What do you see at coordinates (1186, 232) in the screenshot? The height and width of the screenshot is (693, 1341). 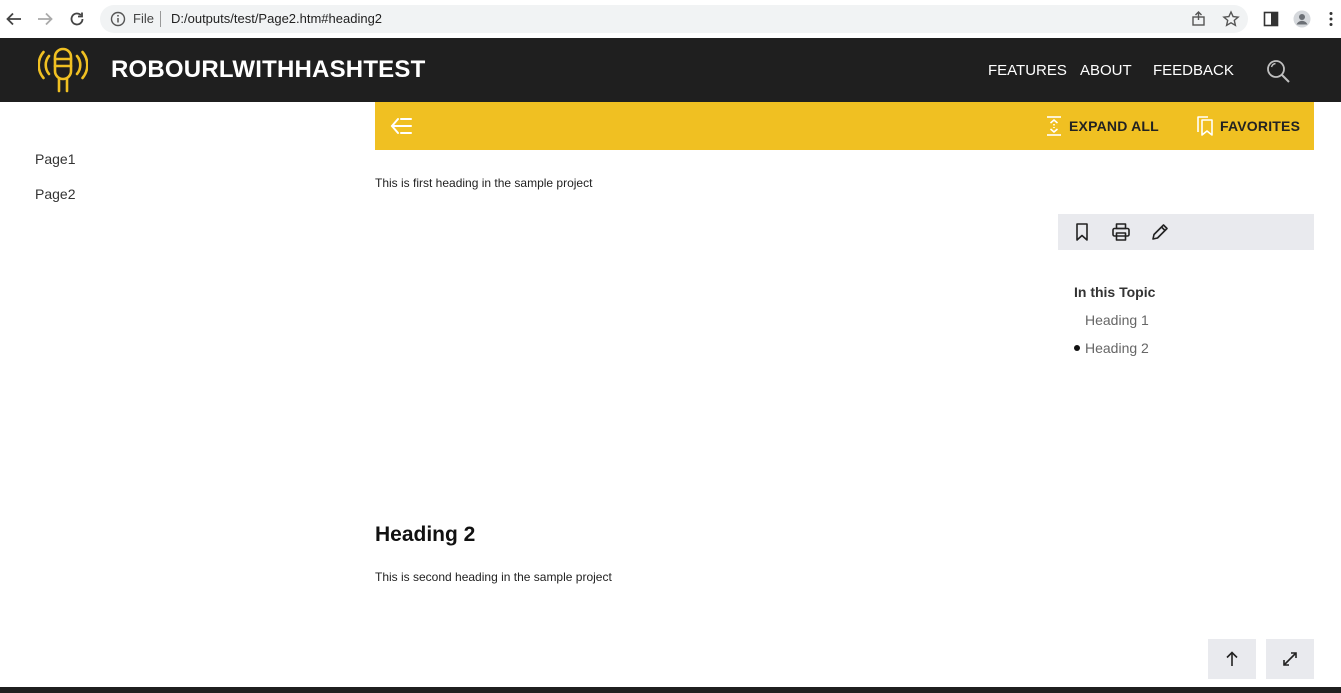 I see `topic-tools-bar` at bounding box center [1186, 232].